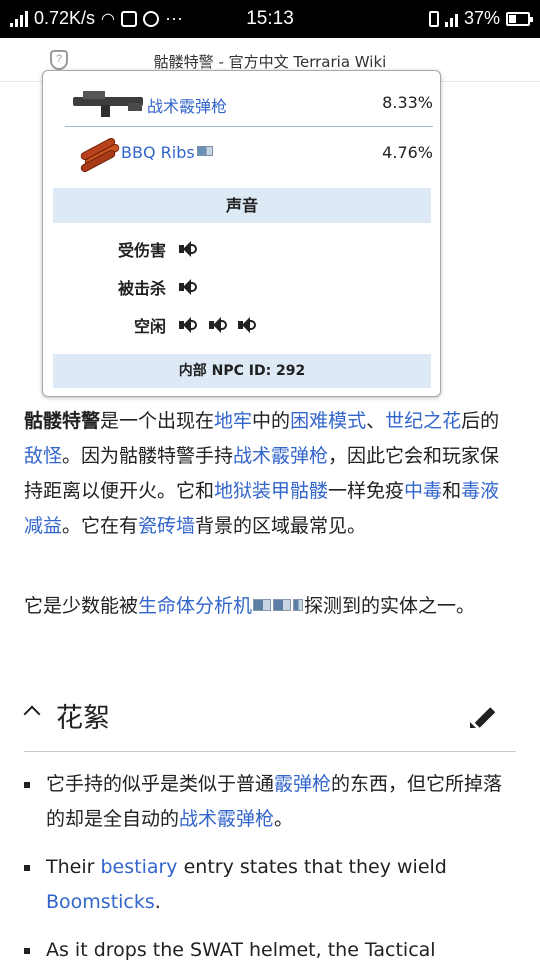 The image size is (540, 960). What do you see at coordinates (281, 526) in the screenshot?
I see `text: 背景的区域最常见。` at bounding box center [281, 526].